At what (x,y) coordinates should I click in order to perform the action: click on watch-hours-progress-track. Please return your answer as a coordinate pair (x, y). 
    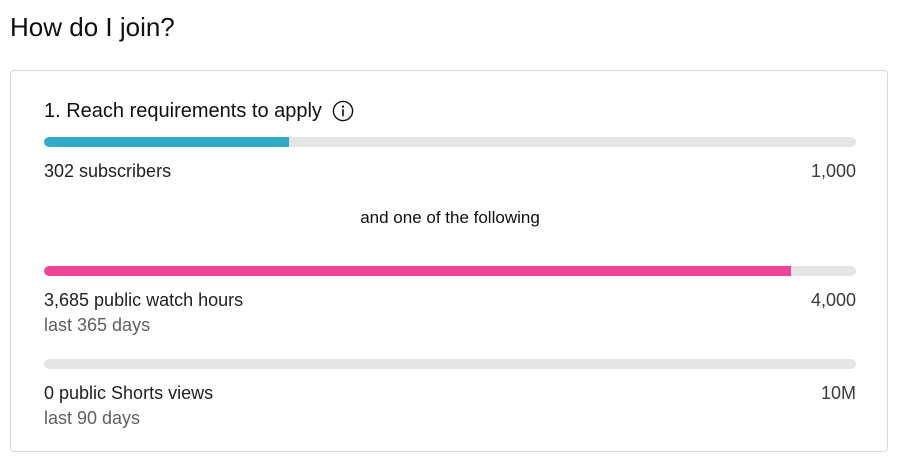
    Looking at the image, I should click on (450, 271).